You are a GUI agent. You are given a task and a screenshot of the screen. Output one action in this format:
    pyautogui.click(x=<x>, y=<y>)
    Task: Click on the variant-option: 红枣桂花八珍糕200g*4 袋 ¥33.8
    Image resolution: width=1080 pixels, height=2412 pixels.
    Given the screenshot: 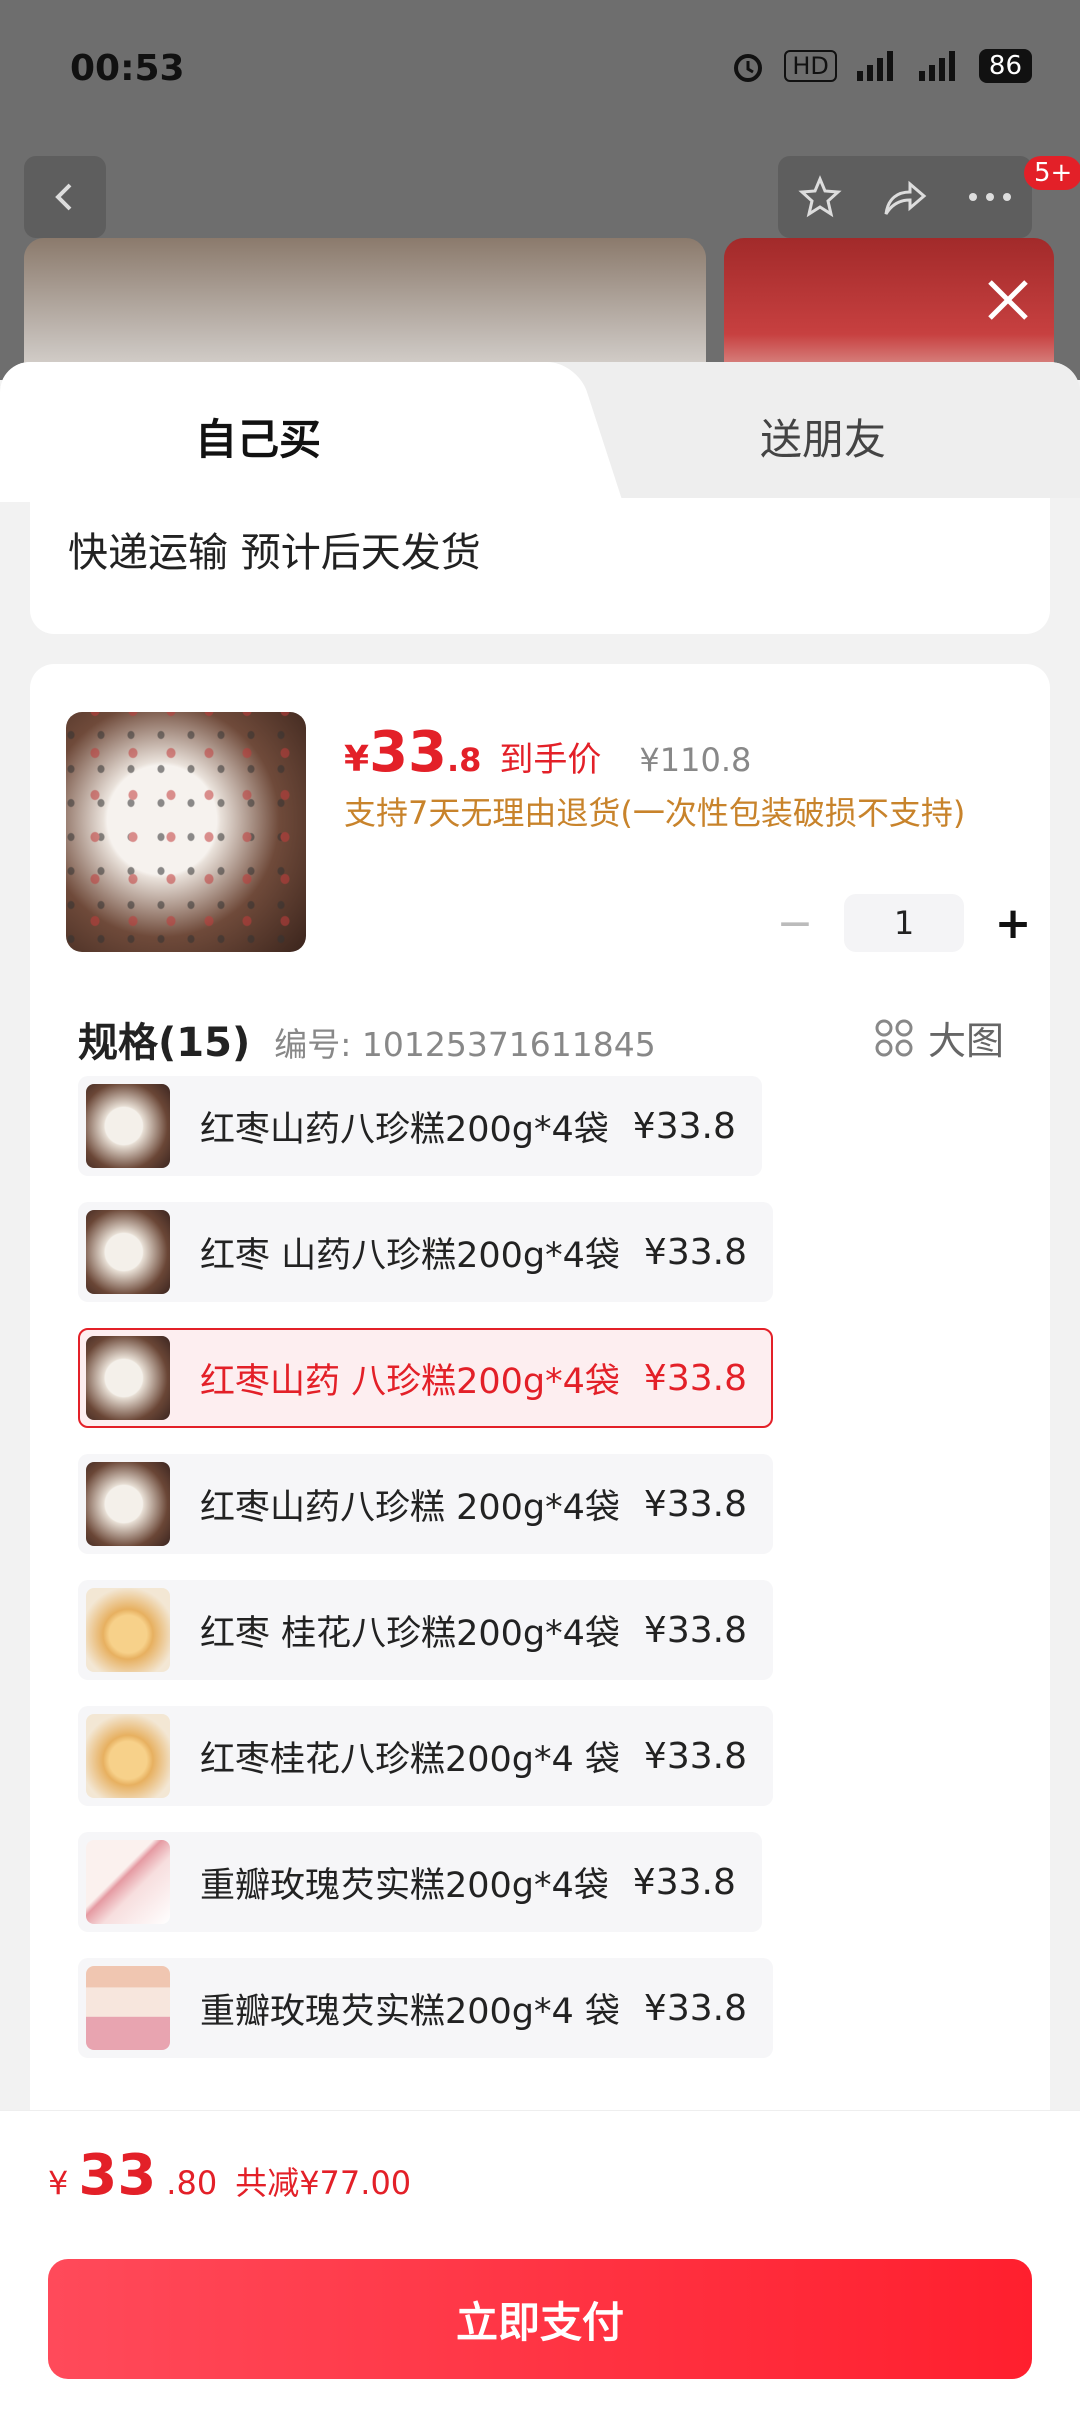 What is the action you would take?
    pyautogui.click(x=425, y=1756)
    